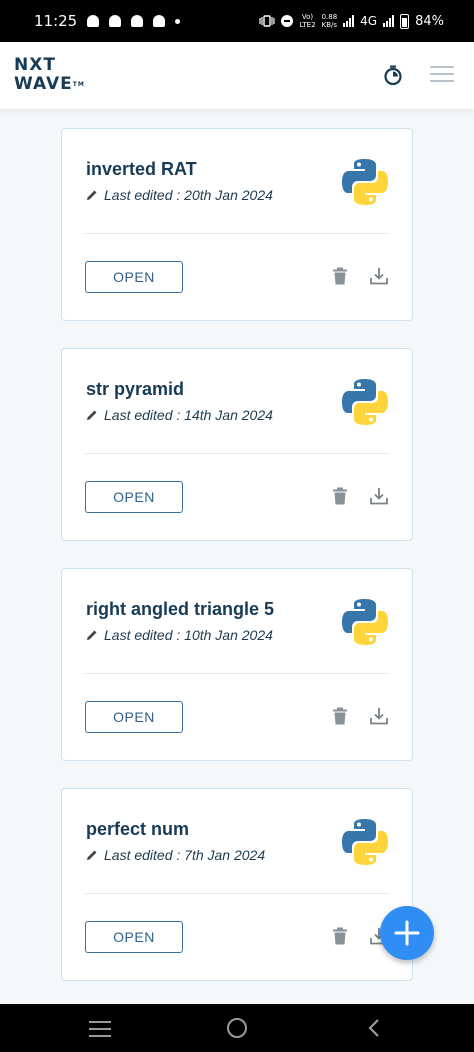 This screenshot has width=474, height=1052. Describe the element at coordinates (307, 25) in the screenshot. I see `volte-bottom: LTE2` at that location.